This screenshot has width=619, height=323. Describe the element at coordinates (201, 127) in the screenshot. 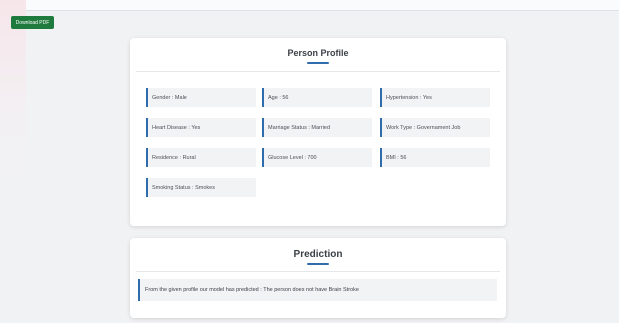

I see `field-heart-disease: Heart Disease : Yes` at that location.